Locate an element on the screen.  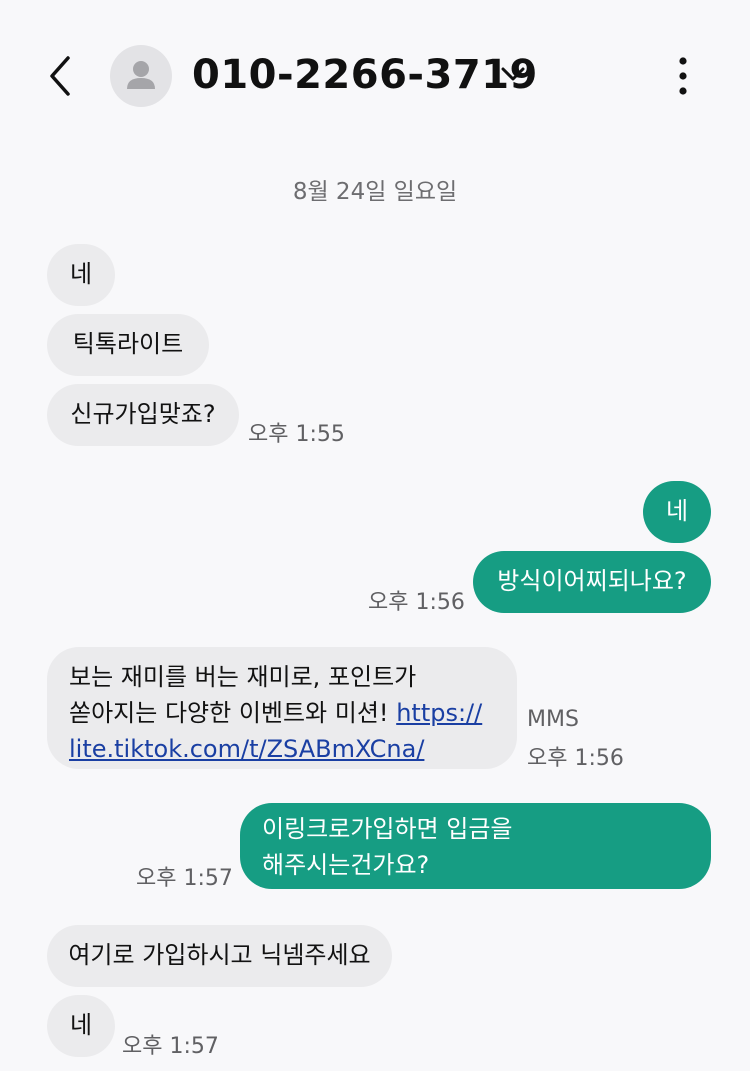
more-options-button is located at coordinates (683, 76).